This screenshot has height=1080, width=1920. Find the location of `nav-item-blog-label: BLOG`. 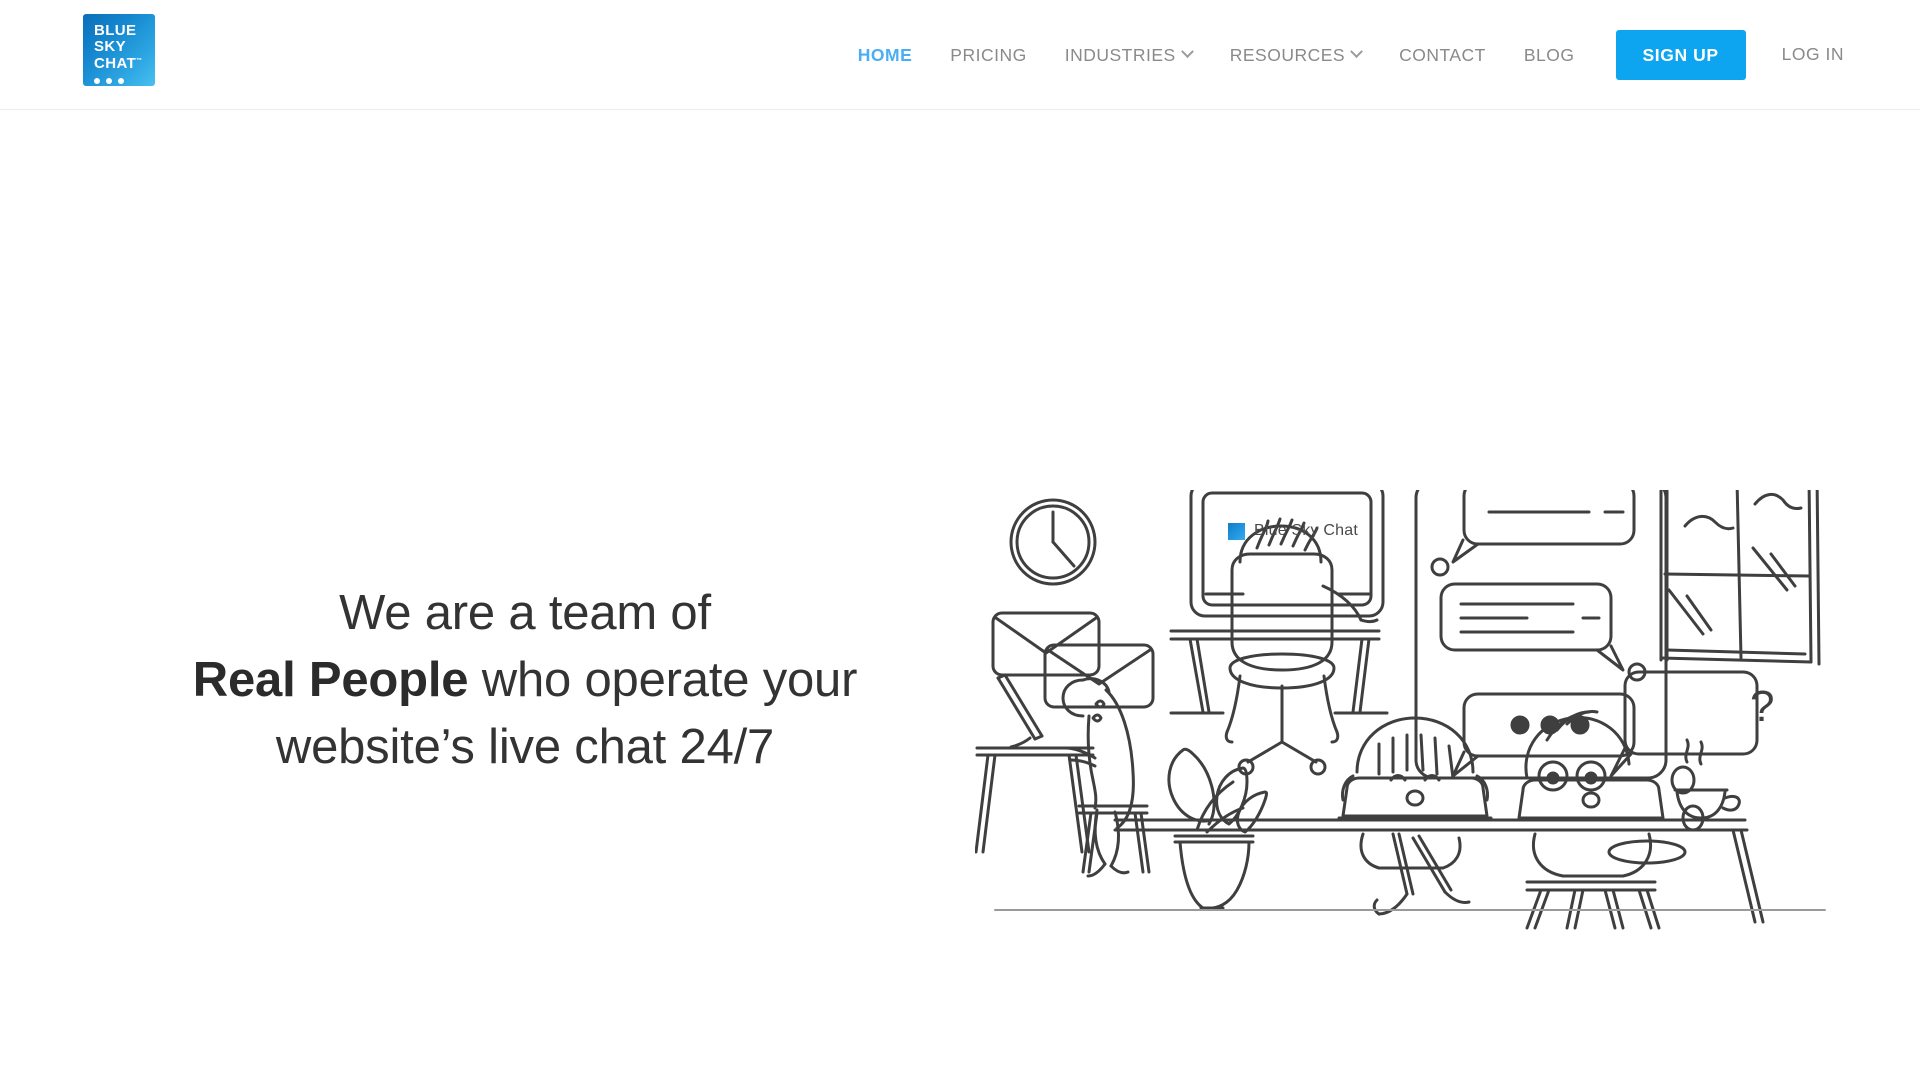

nav-item-blog-label: BLOG is located at coordinates (1549, 54).